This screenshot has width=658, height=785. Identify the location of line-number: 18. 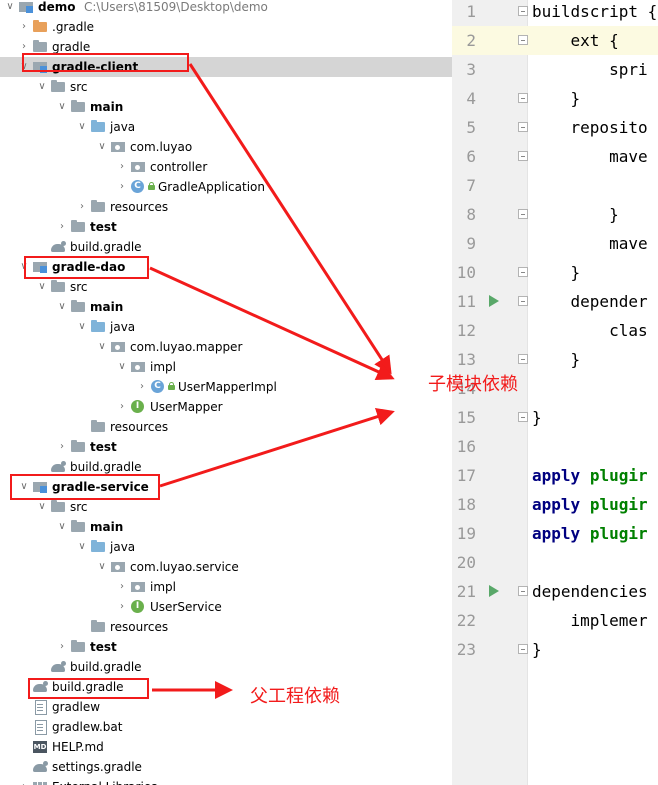
(466, 504).